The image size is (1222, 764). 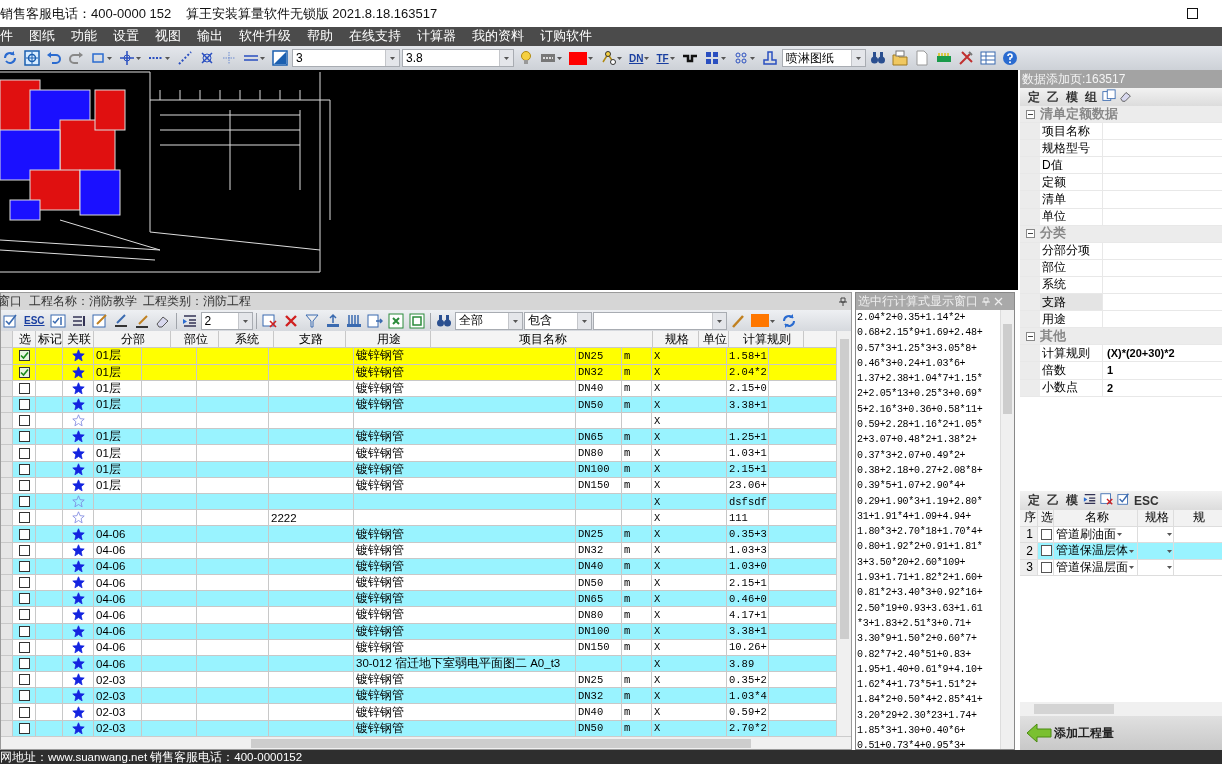 I want to click on node-tool-icon, so click(x=608, y=58).